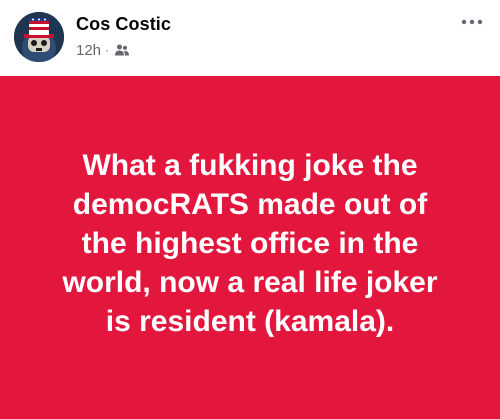  I want to click on author-name: Cos Costic, so click(123, 24).